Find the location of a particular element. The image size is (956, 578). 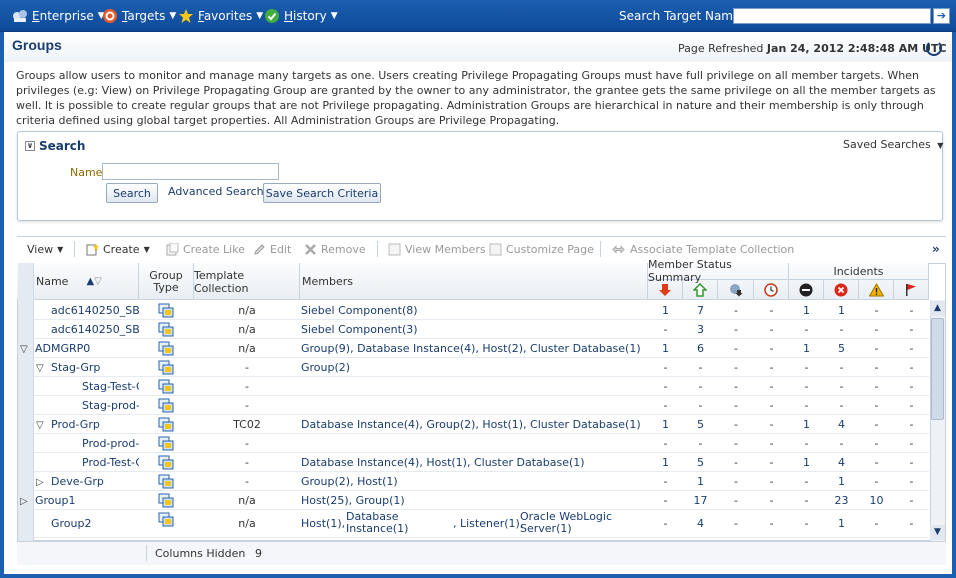

member-link: Instance(1) is located at coordinates (377, 529).